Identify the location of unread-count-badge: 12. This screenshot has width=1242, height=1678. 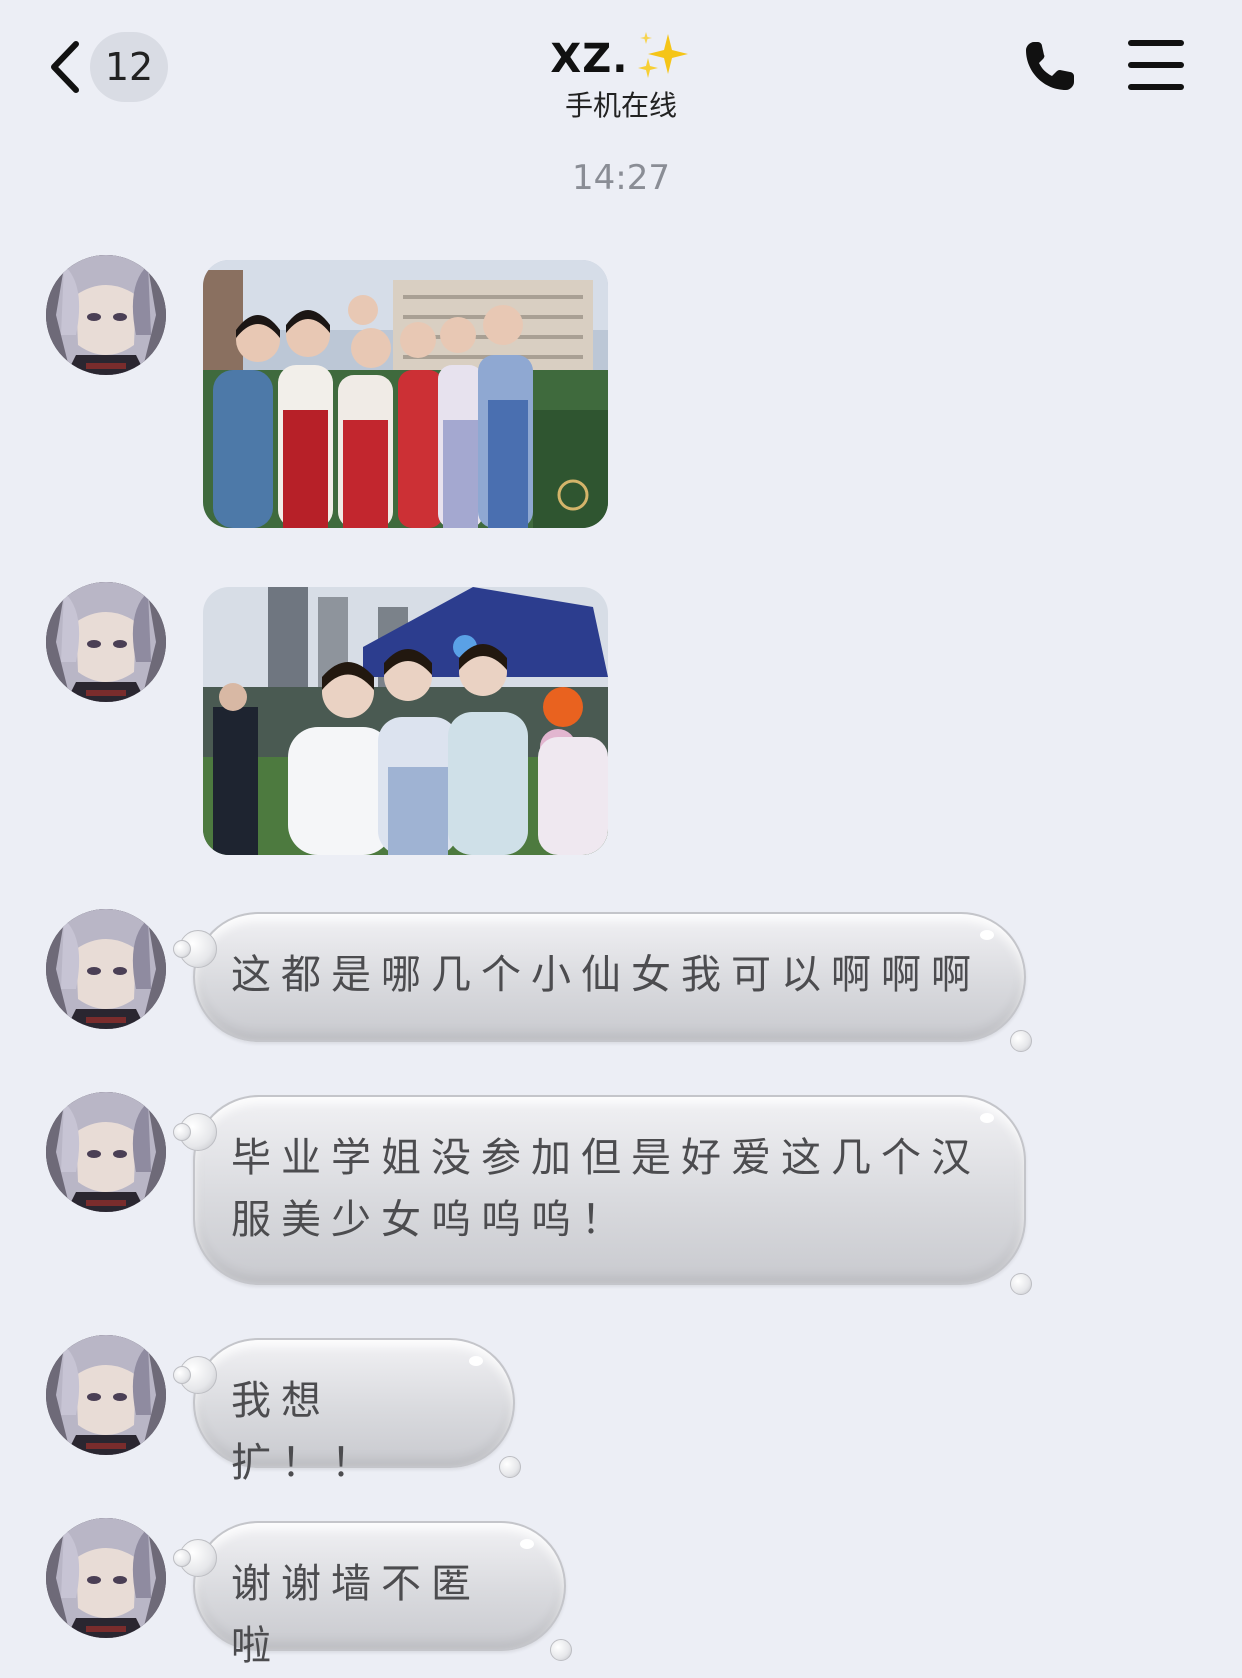
(129, 67).